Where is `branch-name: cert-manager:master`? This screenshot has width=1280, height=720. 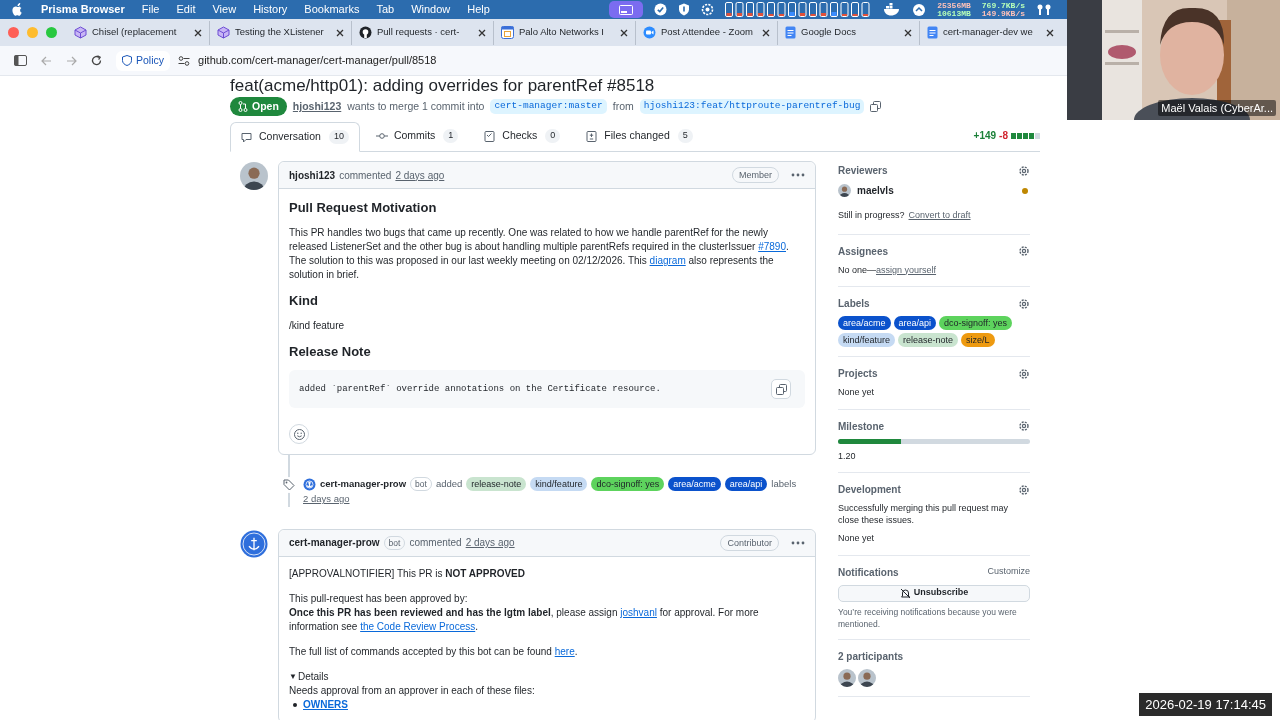
branch-name: cert-manager:master is located at coordinates (548, 106).